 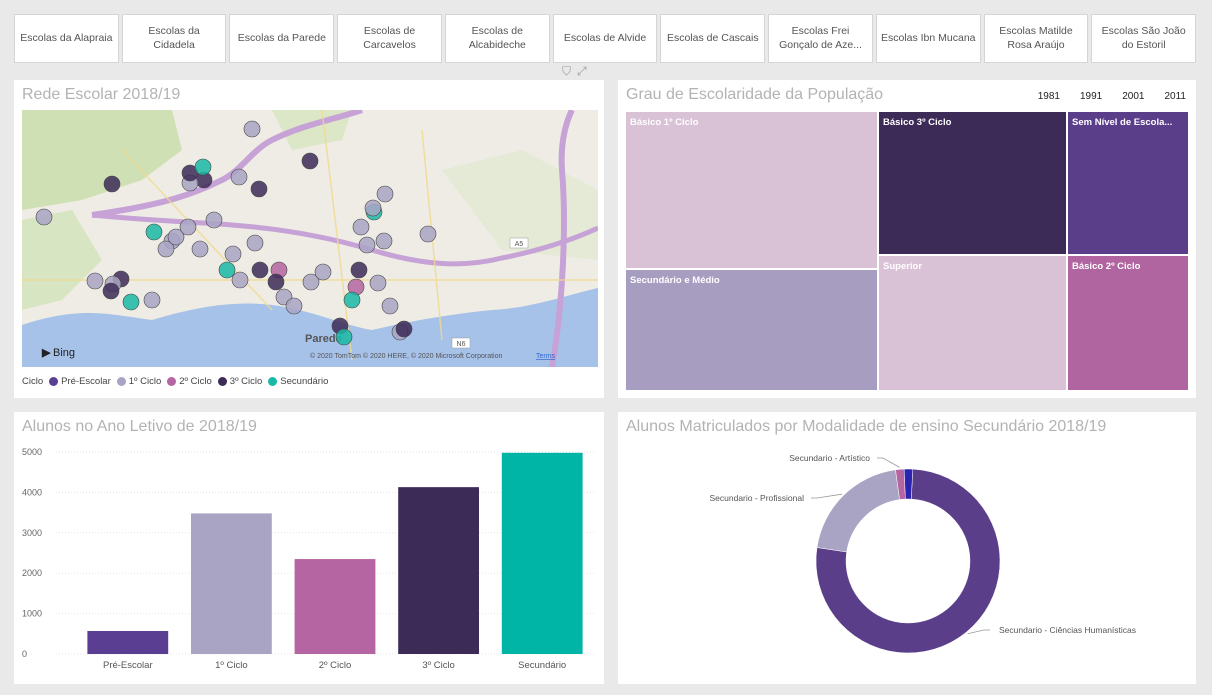 I want to click on bing-label: Bing, so click(x=64, y=353).